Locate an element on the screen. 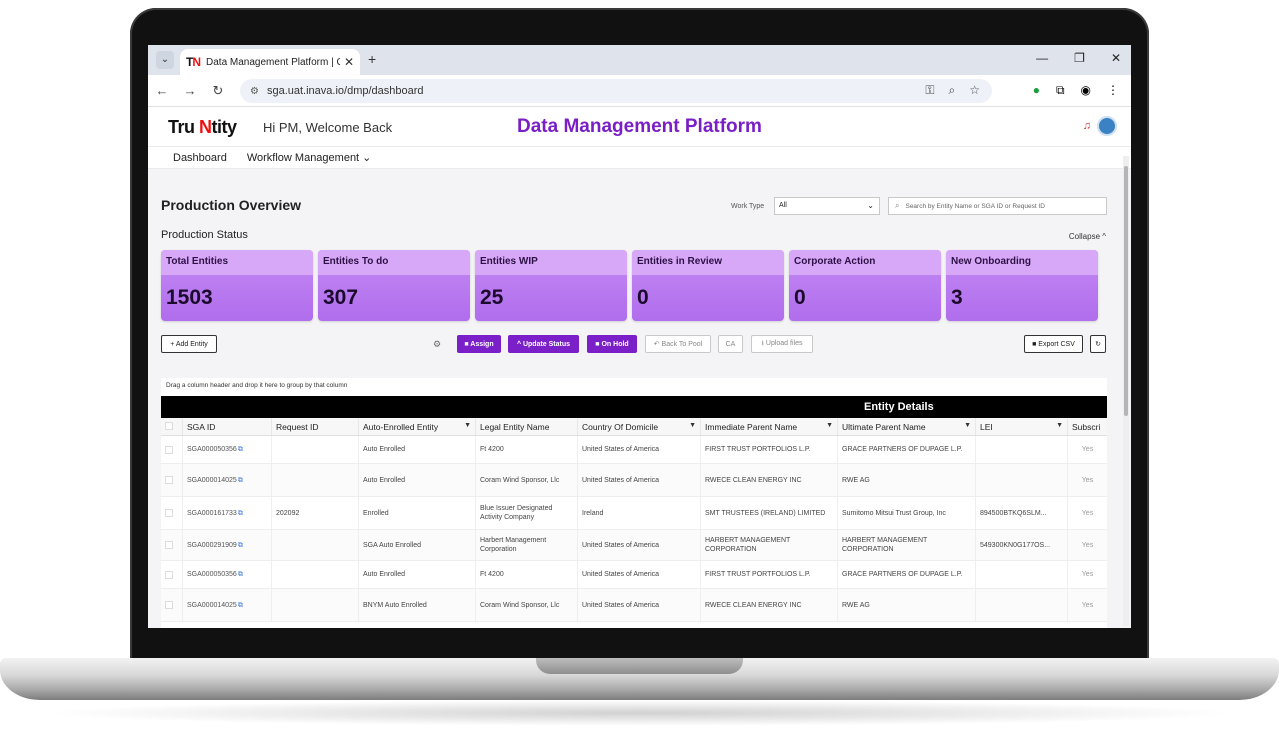  column-label: Country Of Domicile is located at coordinates (620, 427).